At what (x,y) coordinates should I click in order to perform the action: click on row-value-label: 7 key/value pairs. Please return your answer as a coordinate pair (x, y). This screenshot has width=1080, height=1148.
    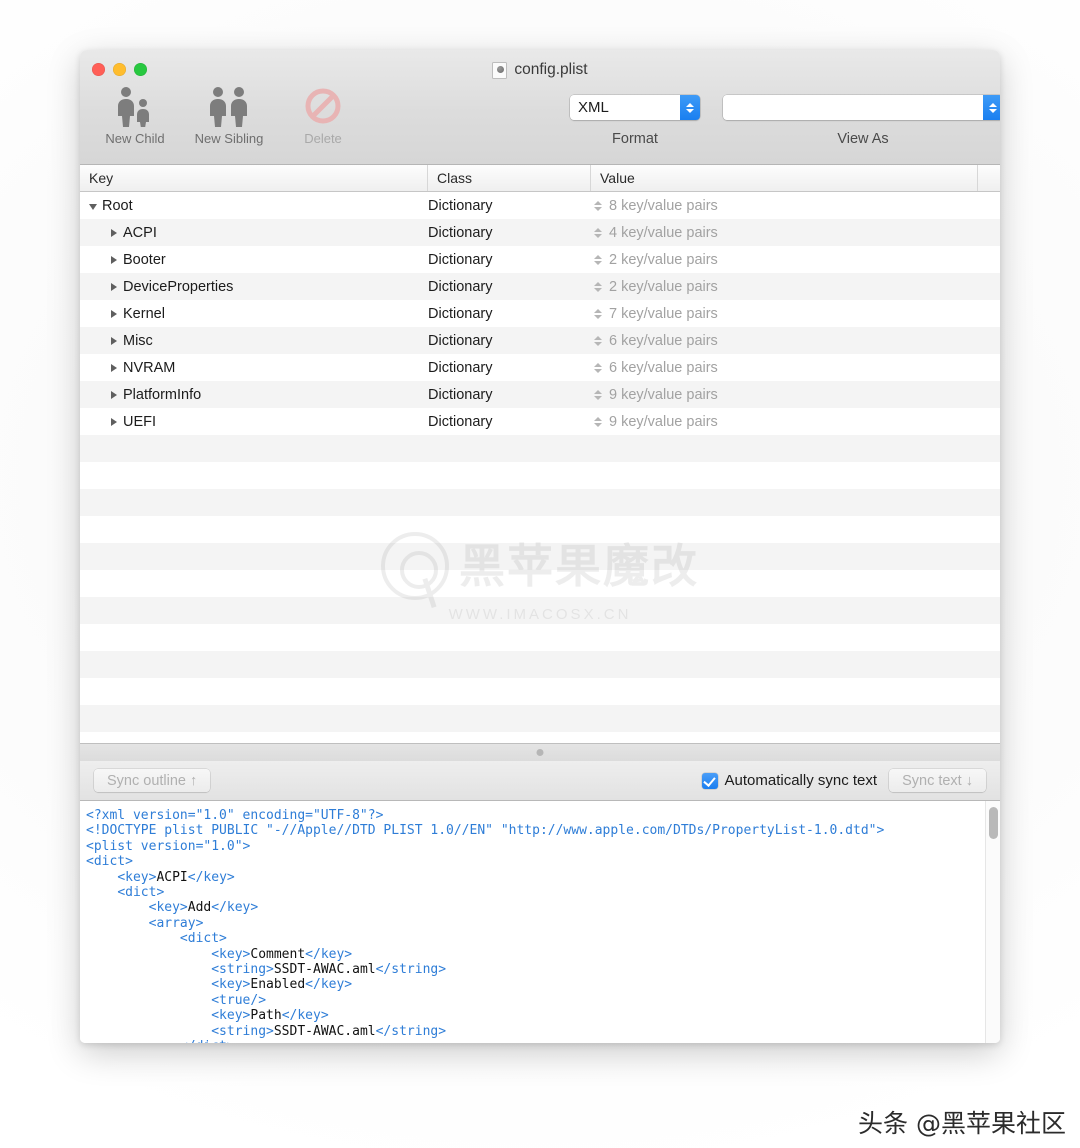
    Looking at the image, I should click on (663, 313).